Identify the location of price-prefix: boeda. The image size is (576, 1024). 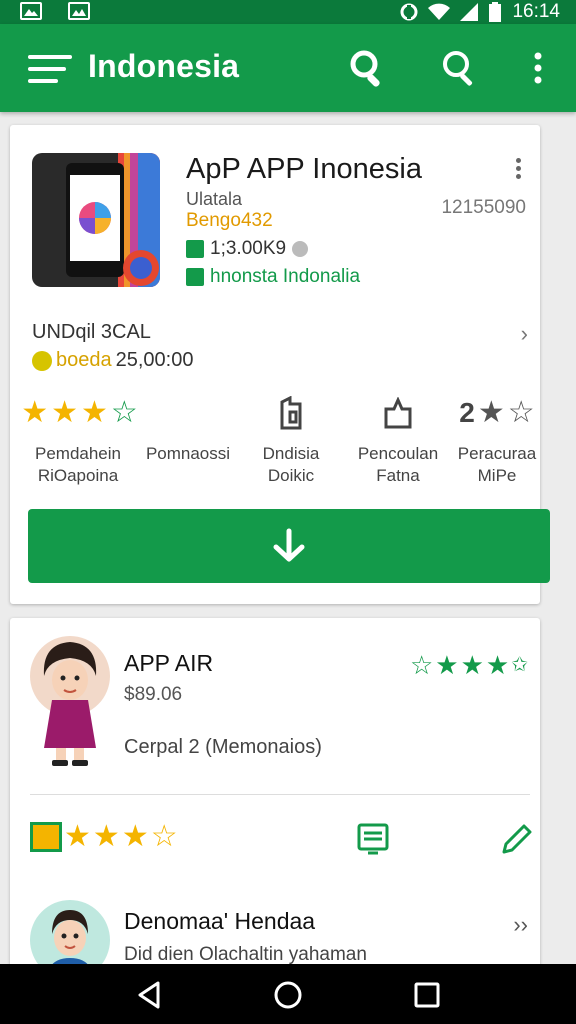
(84, 360).